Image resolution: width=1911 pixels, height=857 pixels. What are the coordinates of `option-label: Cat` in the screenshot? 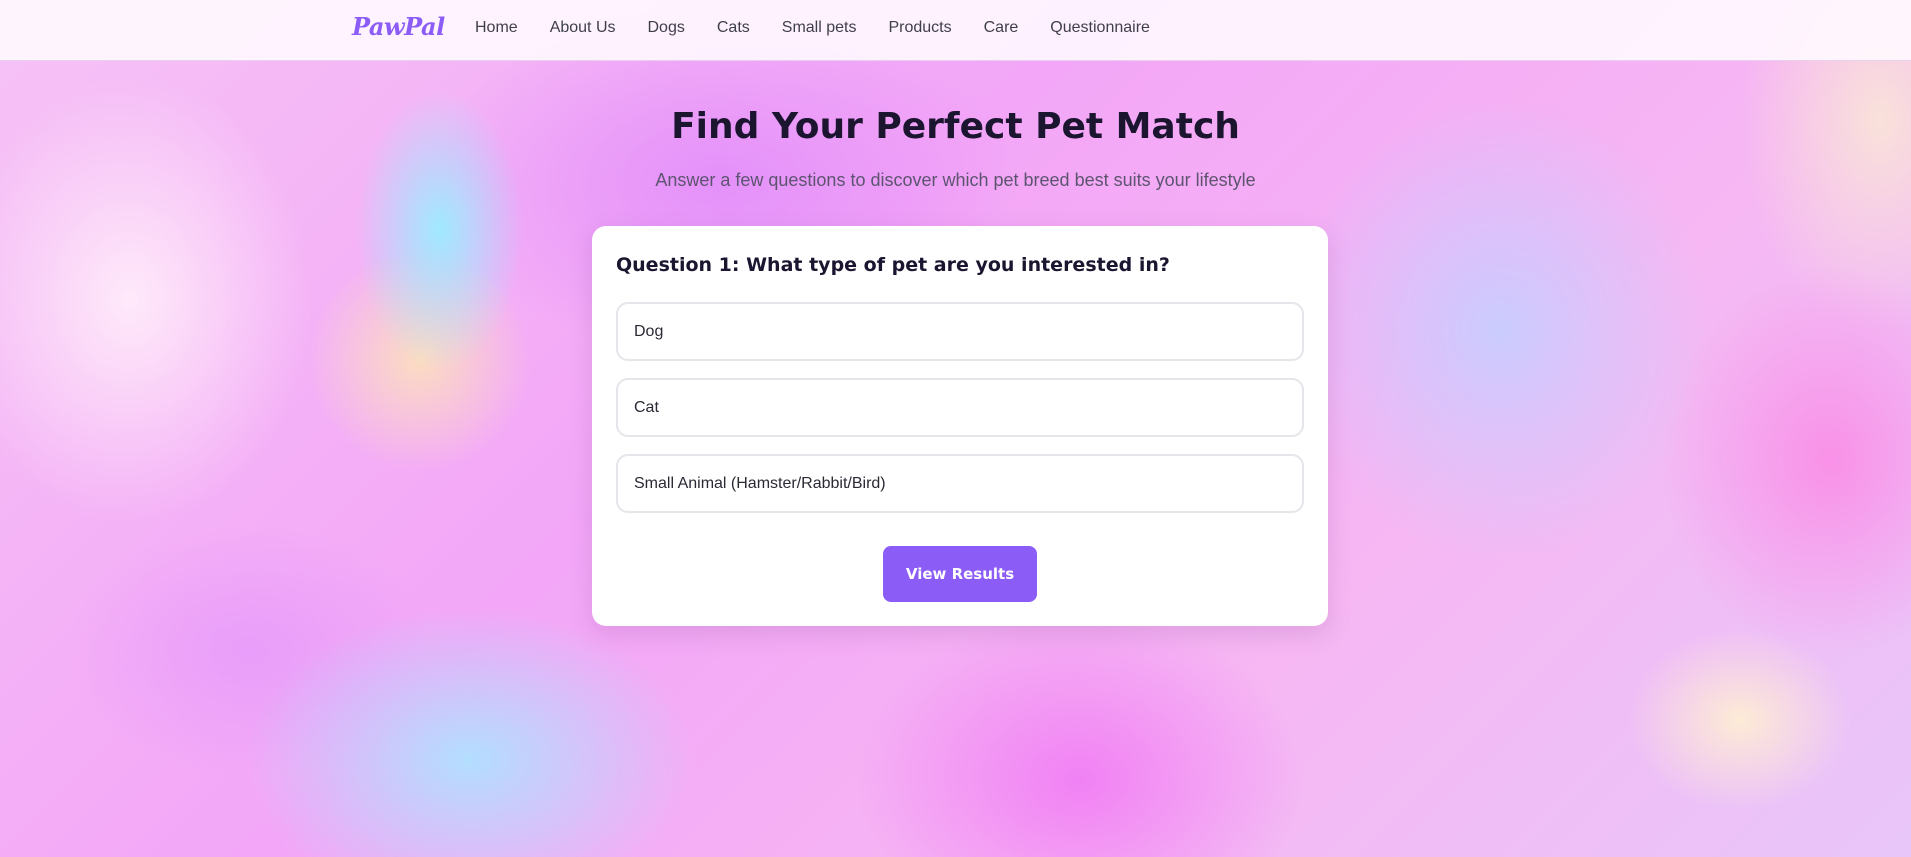 It's located at (646, 407).